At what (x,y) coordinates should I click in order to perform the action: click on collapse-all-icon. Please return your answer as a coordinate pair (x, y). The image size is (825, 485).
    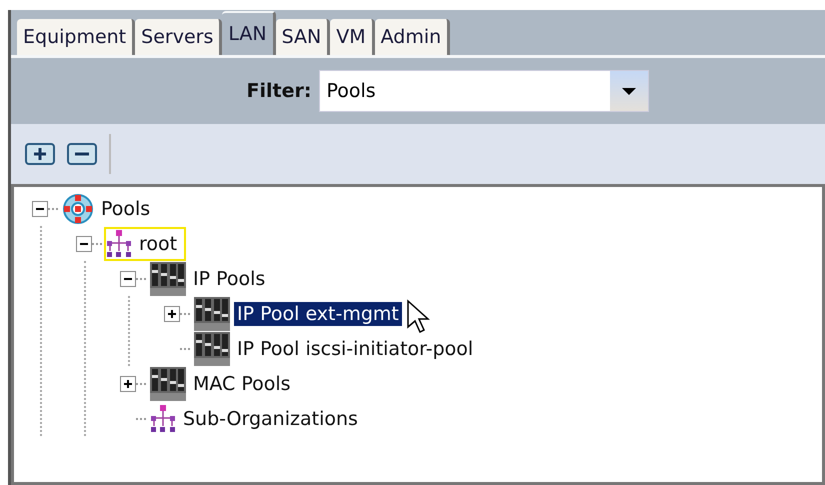
    Looking at the image, I should click on (82, 154).